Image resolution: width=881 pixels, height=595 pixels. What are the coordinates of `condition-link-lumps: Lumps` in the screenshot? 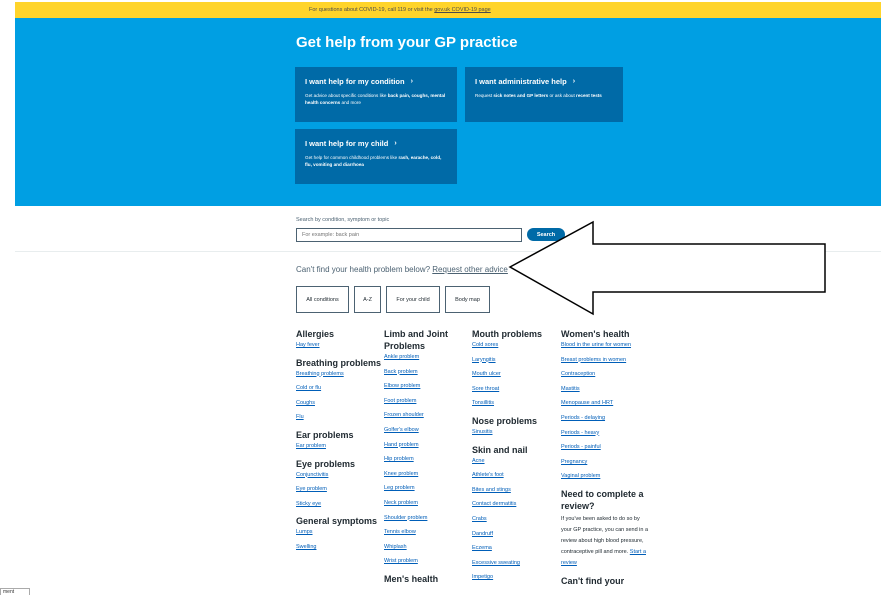 It's located at (340, 532).